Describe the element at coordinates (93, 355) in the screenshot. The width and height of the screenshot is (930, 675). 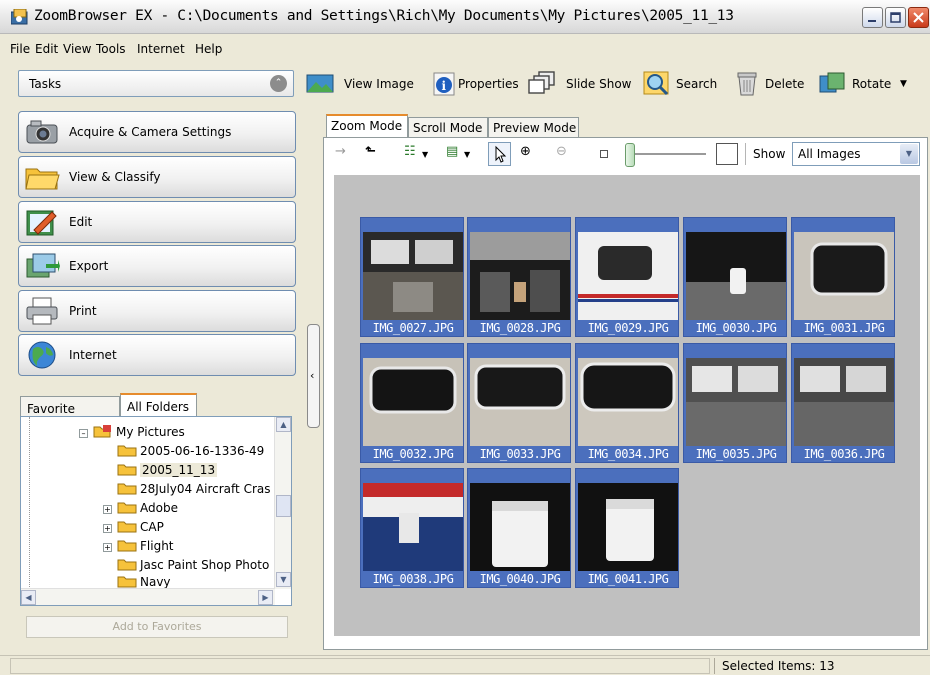
I see `task-label: Internet` at that location.